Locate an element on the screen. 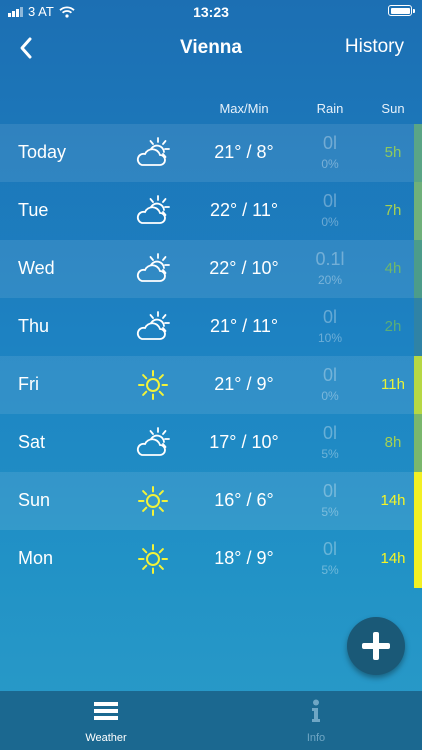 The width and height of the screenshot is (422, 750). temperature-range: 22° / 10° is located at coordinates (244, 268).